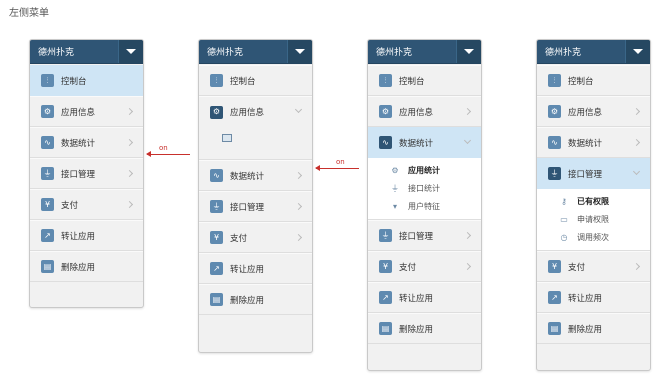 This screenshot has height=377, width=670. What do you see at coordinates (564, 219) in the screenshot?
I see `card-icon: ▭` at bounding box center [564, 219].